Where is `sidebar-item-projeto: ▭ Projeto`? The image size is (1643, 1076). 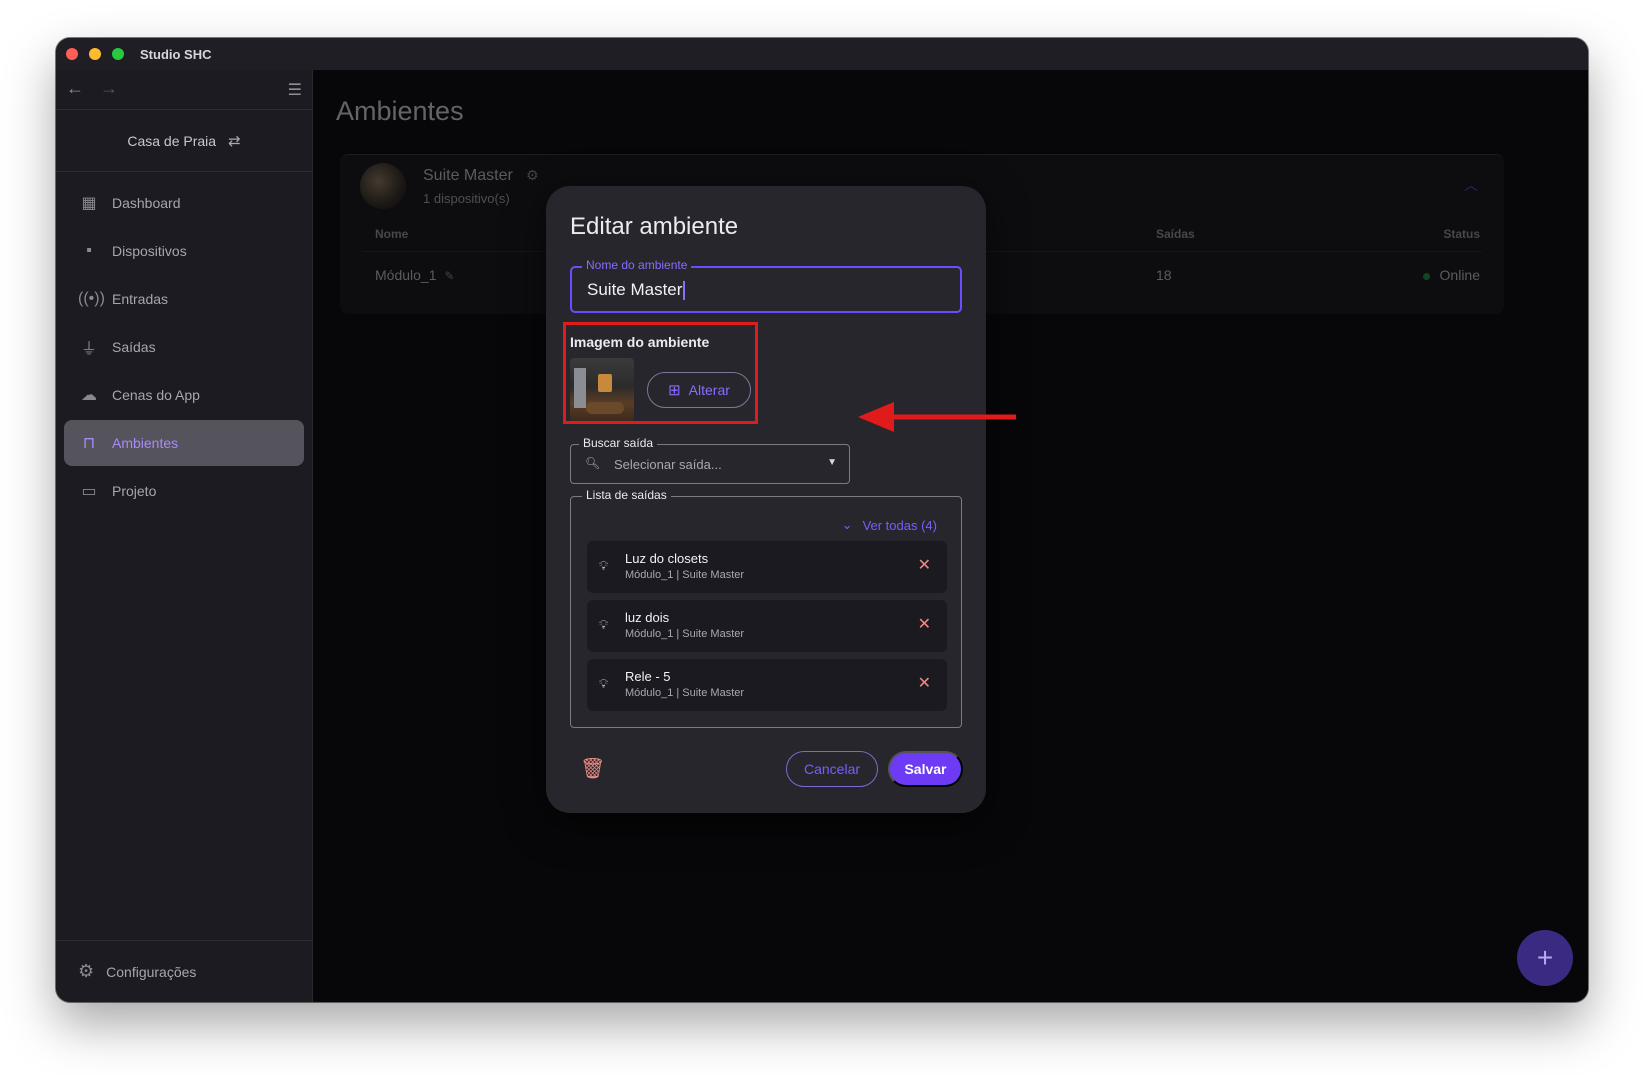
sidebar-item-projeto: ▭ Projeto is located at coordinates (184, 491).